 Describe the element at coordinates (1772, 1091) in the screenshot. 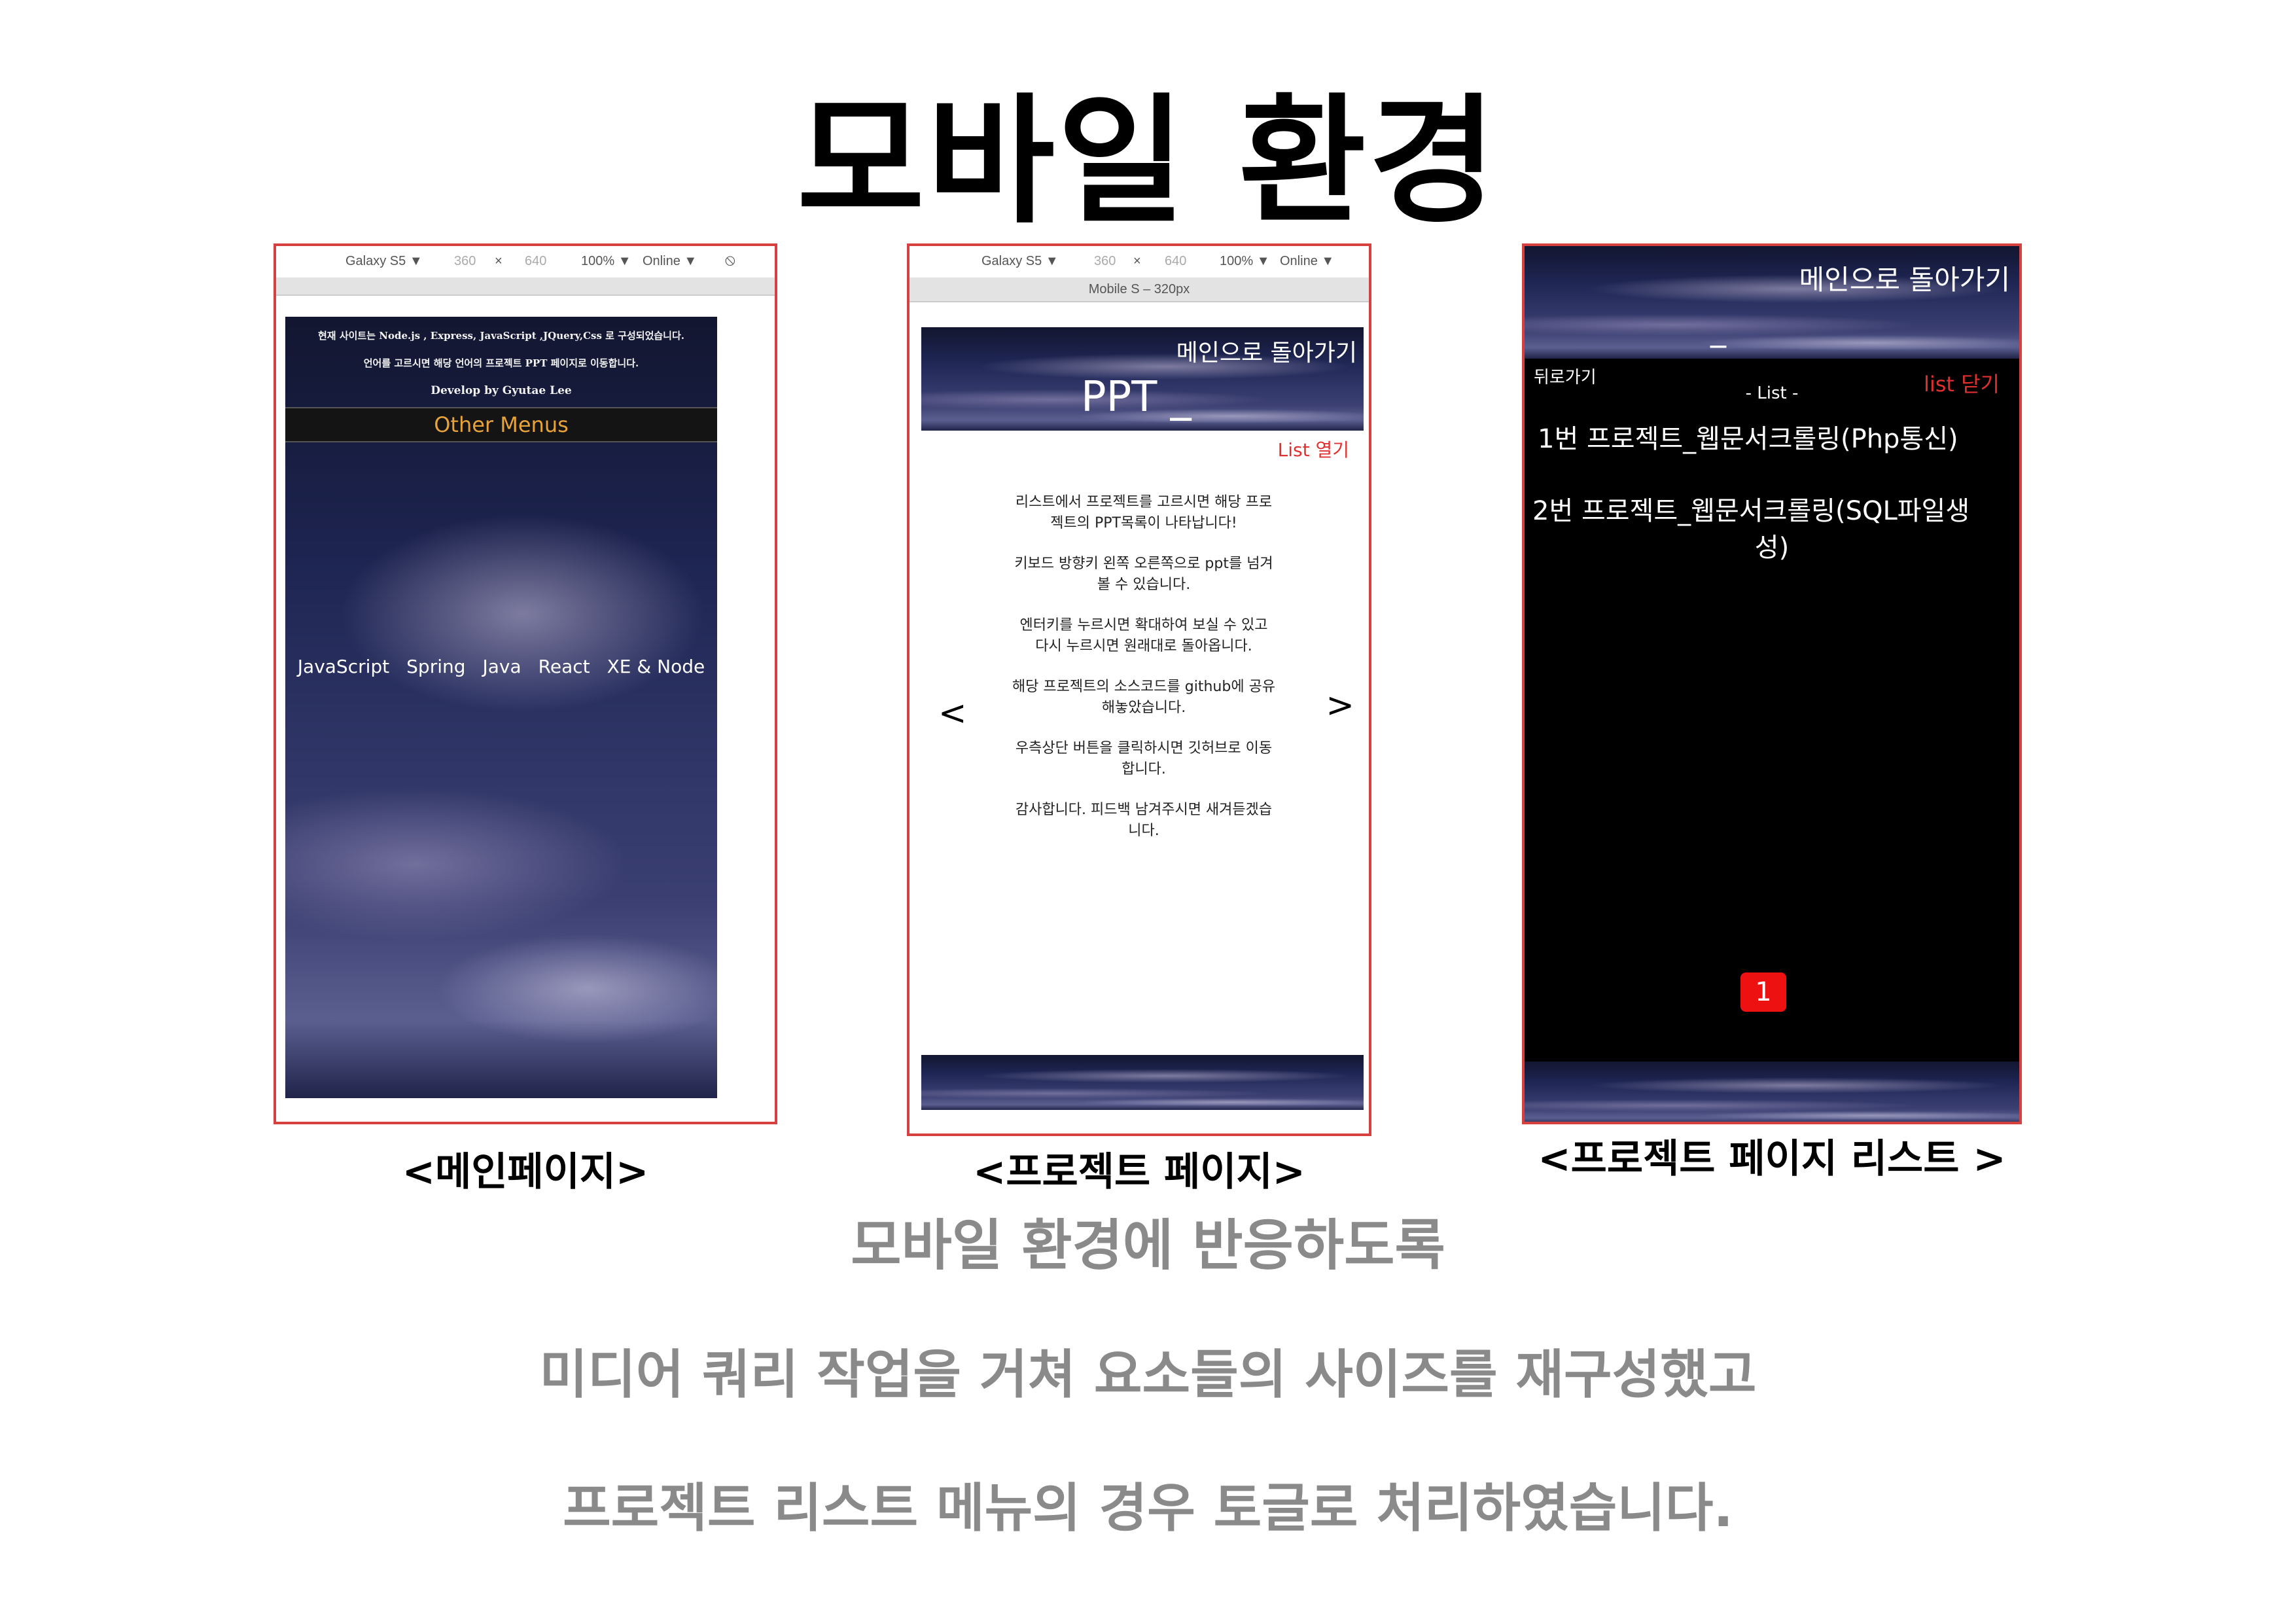

I see `list-footer` at that location.